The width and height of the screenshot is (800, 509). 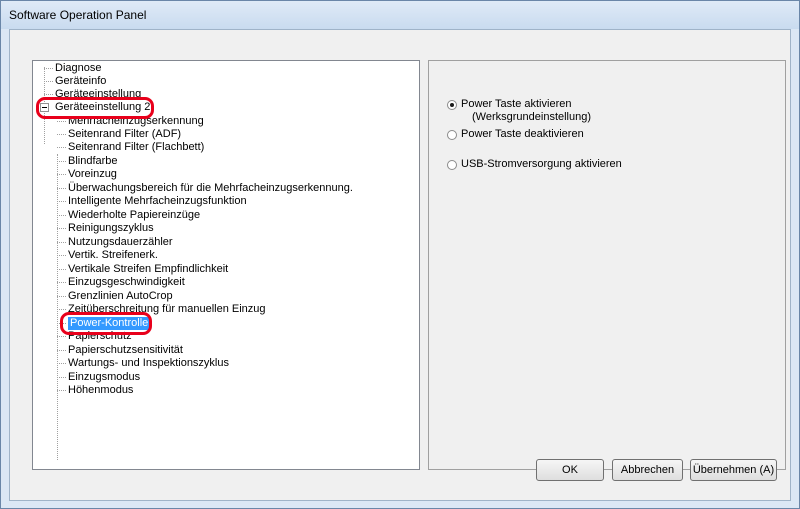 I want to click on tree-item-zeitueberschreitung: Zeitüberschreitung für manuellen Einzug, so click(x=167, y=309).